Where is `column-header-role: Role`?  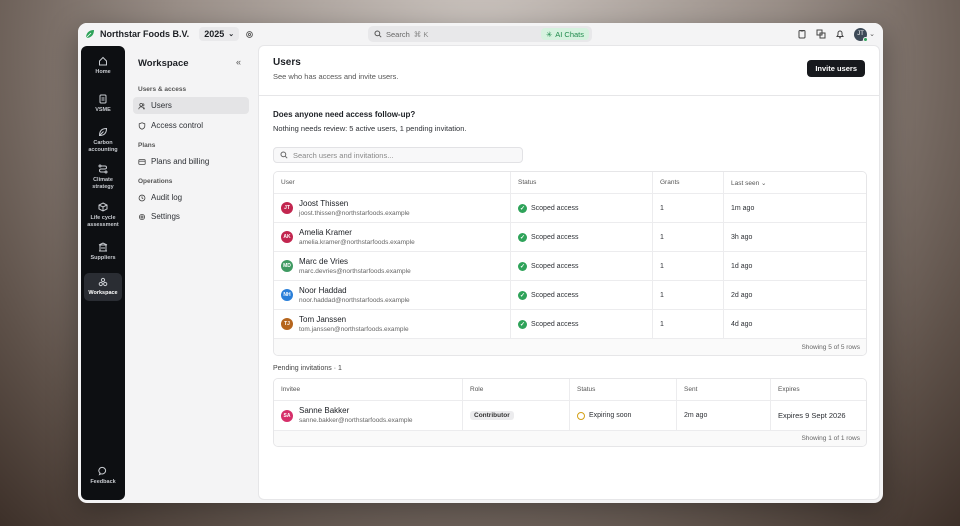
column-header-role: Role is located at coordinates (516, 389).